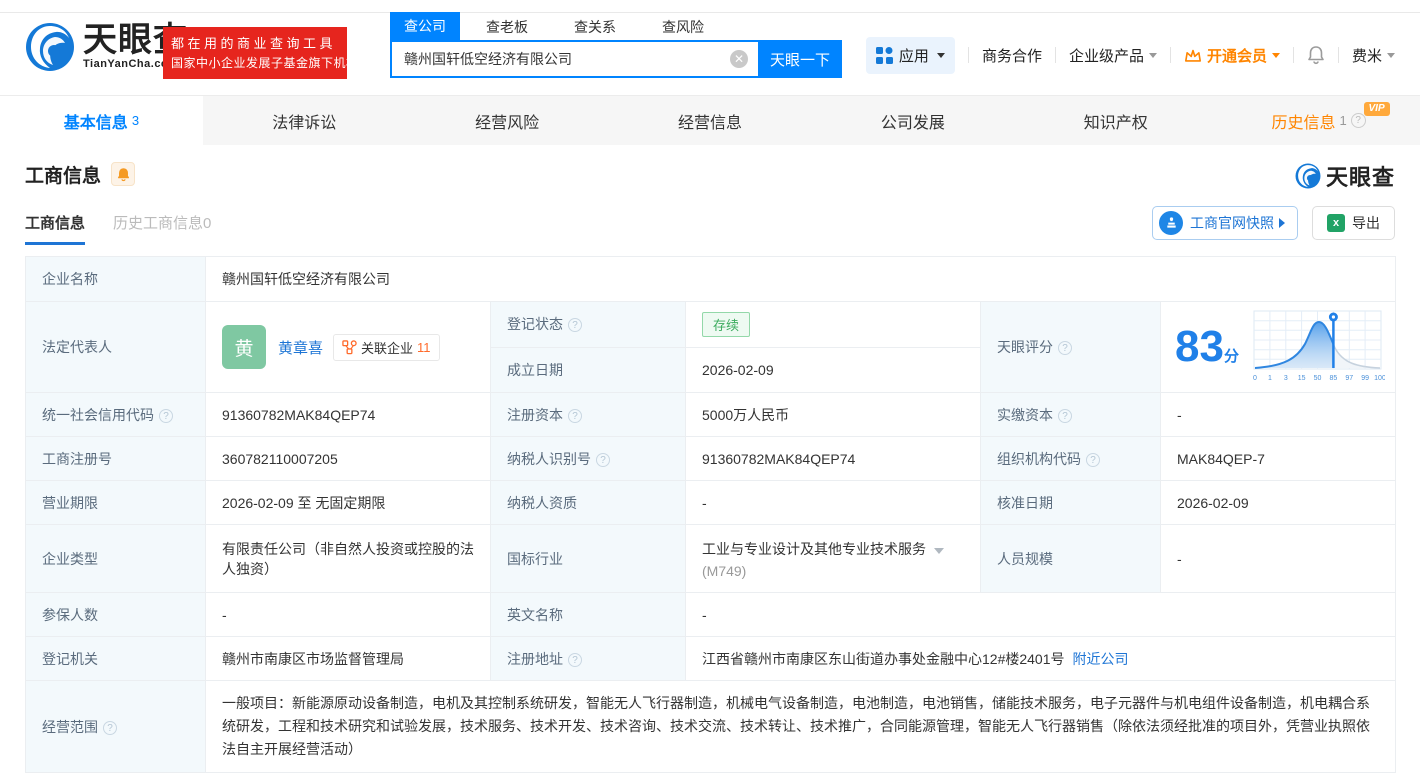 Image resolution: width=1420 pixels, height=775 pixels. What do you see at coordinates (115, 347) in the screenshot?
I see `legal-rep-label: 法定代表人` at bounding box center [115, 347].